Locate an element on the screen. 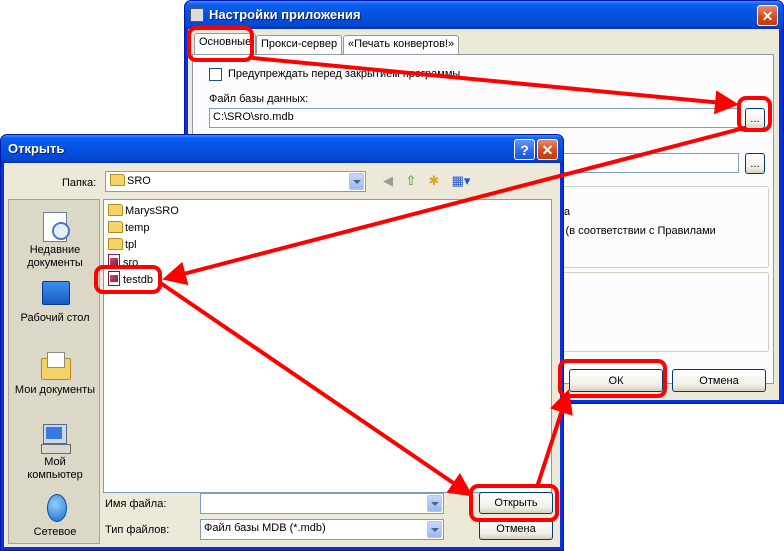  filetype-dropdown-arrow is located at coordinates (434, 529).